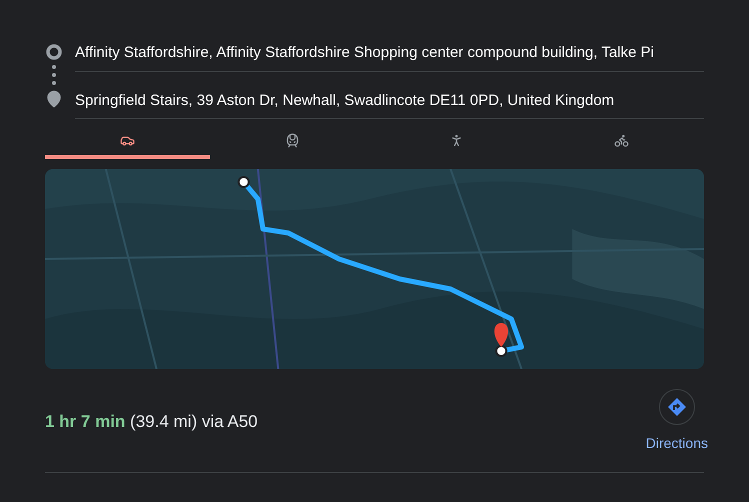 The image size is (749, 502). Describe the element at coordinates (622, 140) in the screenshot. I see `bicycle-icon` at that location.